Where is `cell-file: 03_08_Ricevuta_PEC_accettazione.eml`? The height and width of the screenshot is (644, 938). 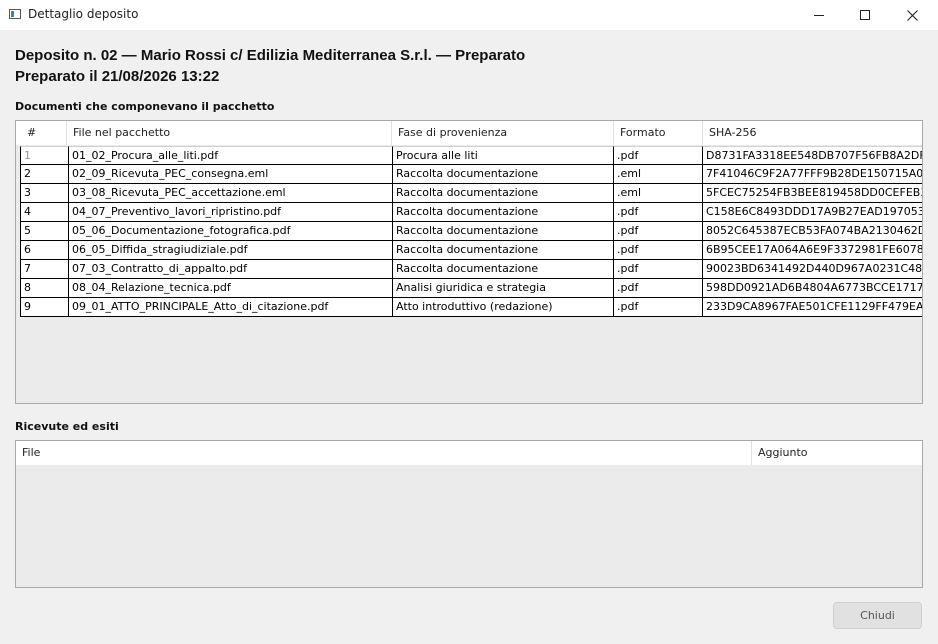
cell-file: 03_08_Ricevuta_PEC_accettazione.eml is located at coordinates (230, 193).